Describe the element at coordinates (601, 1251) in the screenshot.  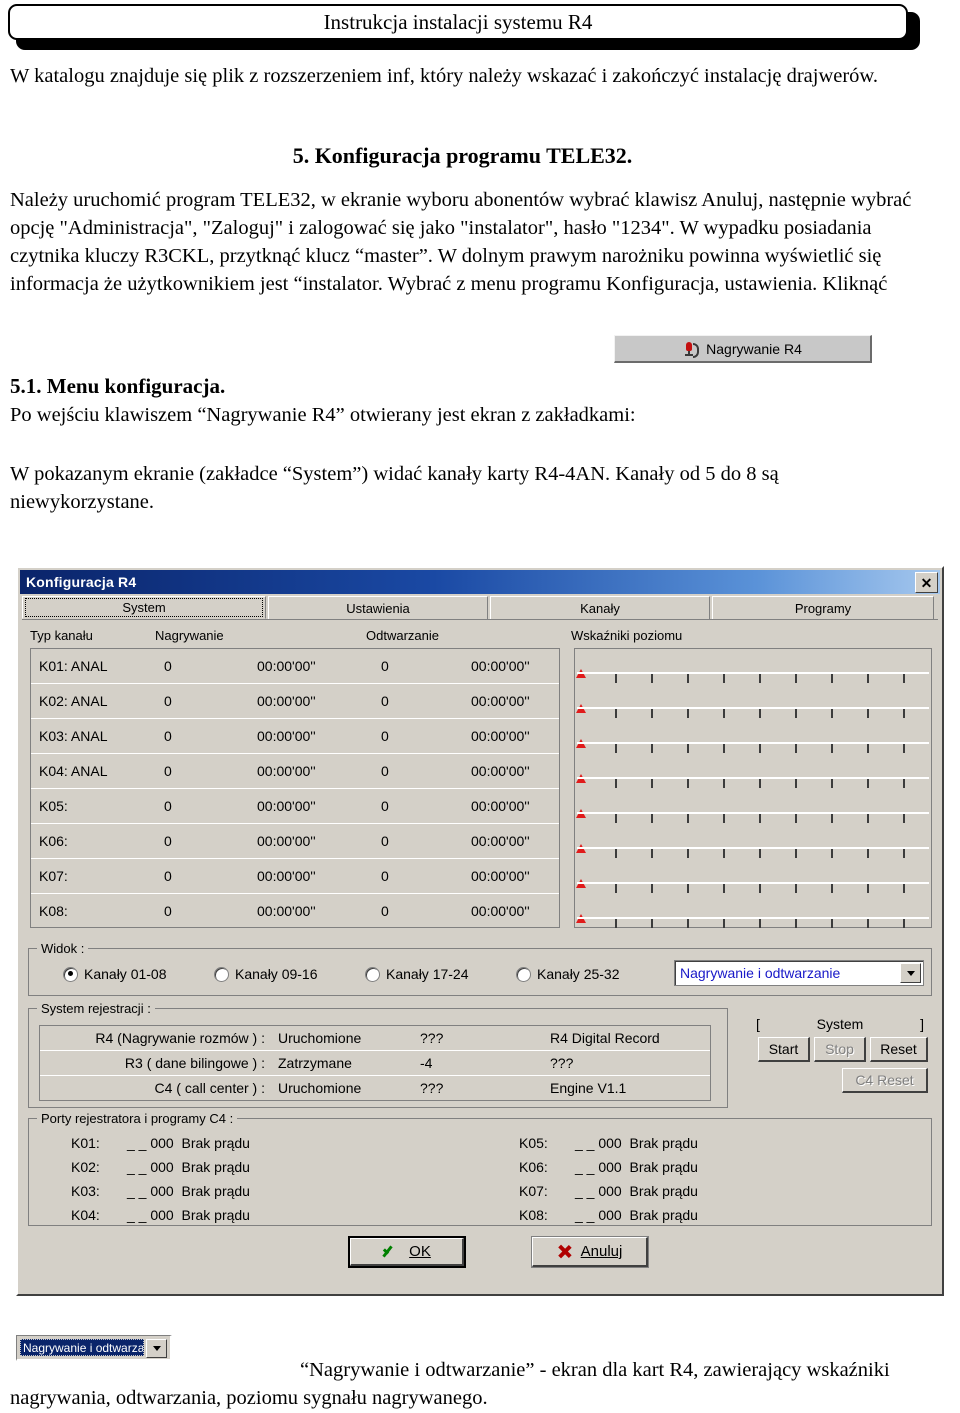
I see `cancel-button-label: Anuluj` at that location.